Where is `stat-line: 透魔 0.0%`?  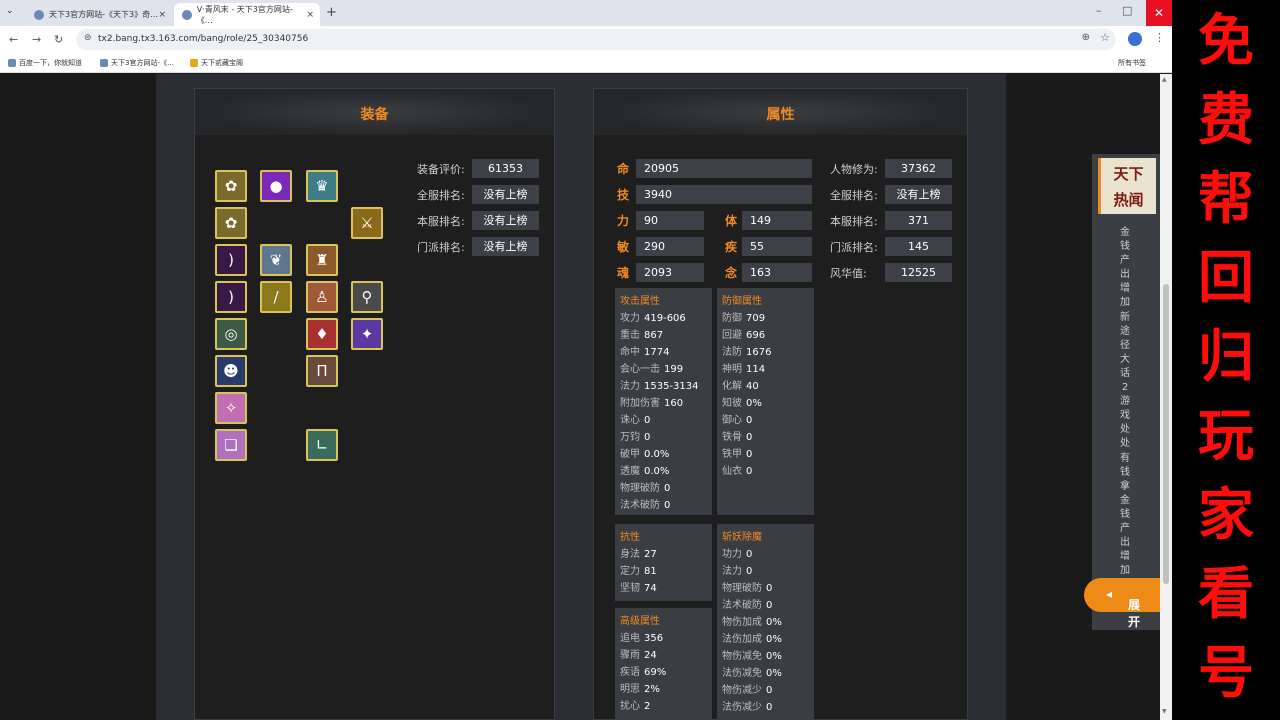
stat-line: 透魔 0.0% is located at coordinates (644, 469).